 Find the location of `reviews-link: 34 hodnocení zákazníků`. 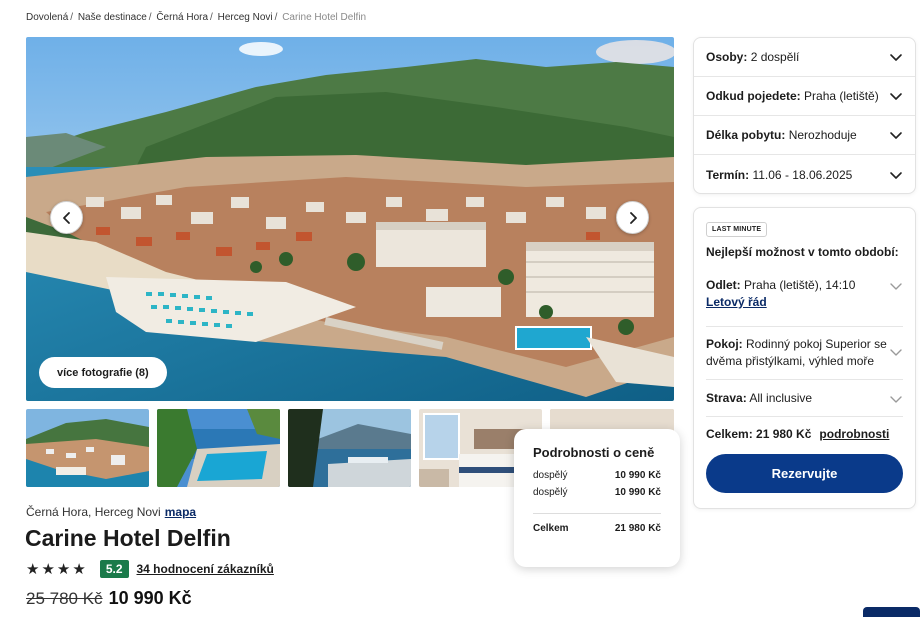

reviews-link: 34 hodnocení zákazníků is located at coordinates (205, 569).